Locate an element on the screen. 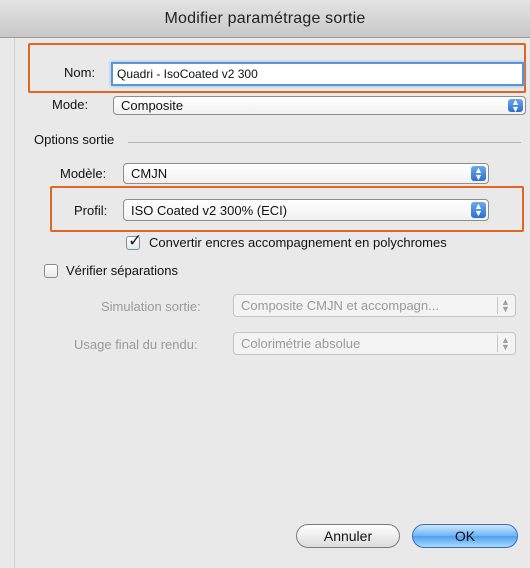 This screenshot has width=530, height=568. name-label: Nom: is located at coordinates (80, 72).